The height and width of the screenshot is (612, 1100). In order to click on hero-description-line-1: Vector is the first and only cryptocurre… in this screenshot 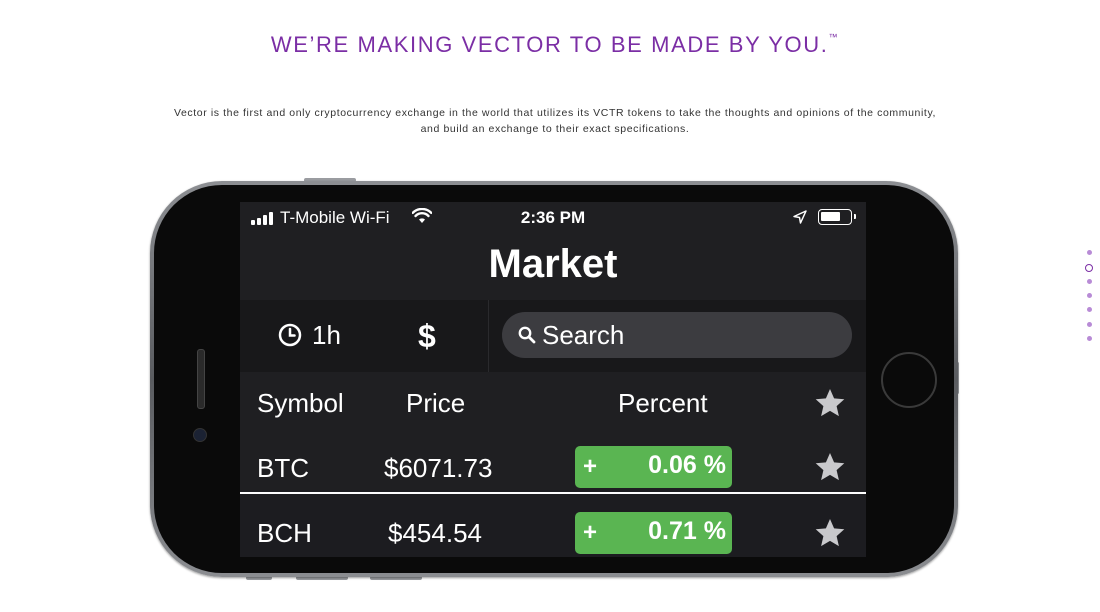, I will do `click(555, 113)`.